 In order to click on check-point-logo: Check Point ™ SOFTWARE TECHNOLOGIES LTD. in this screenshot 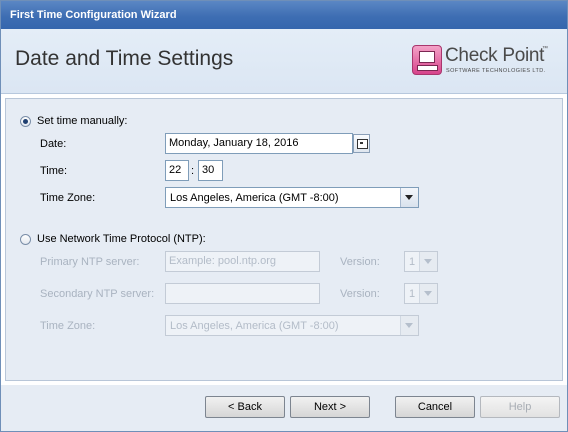, I will do `click(485, 60)`.